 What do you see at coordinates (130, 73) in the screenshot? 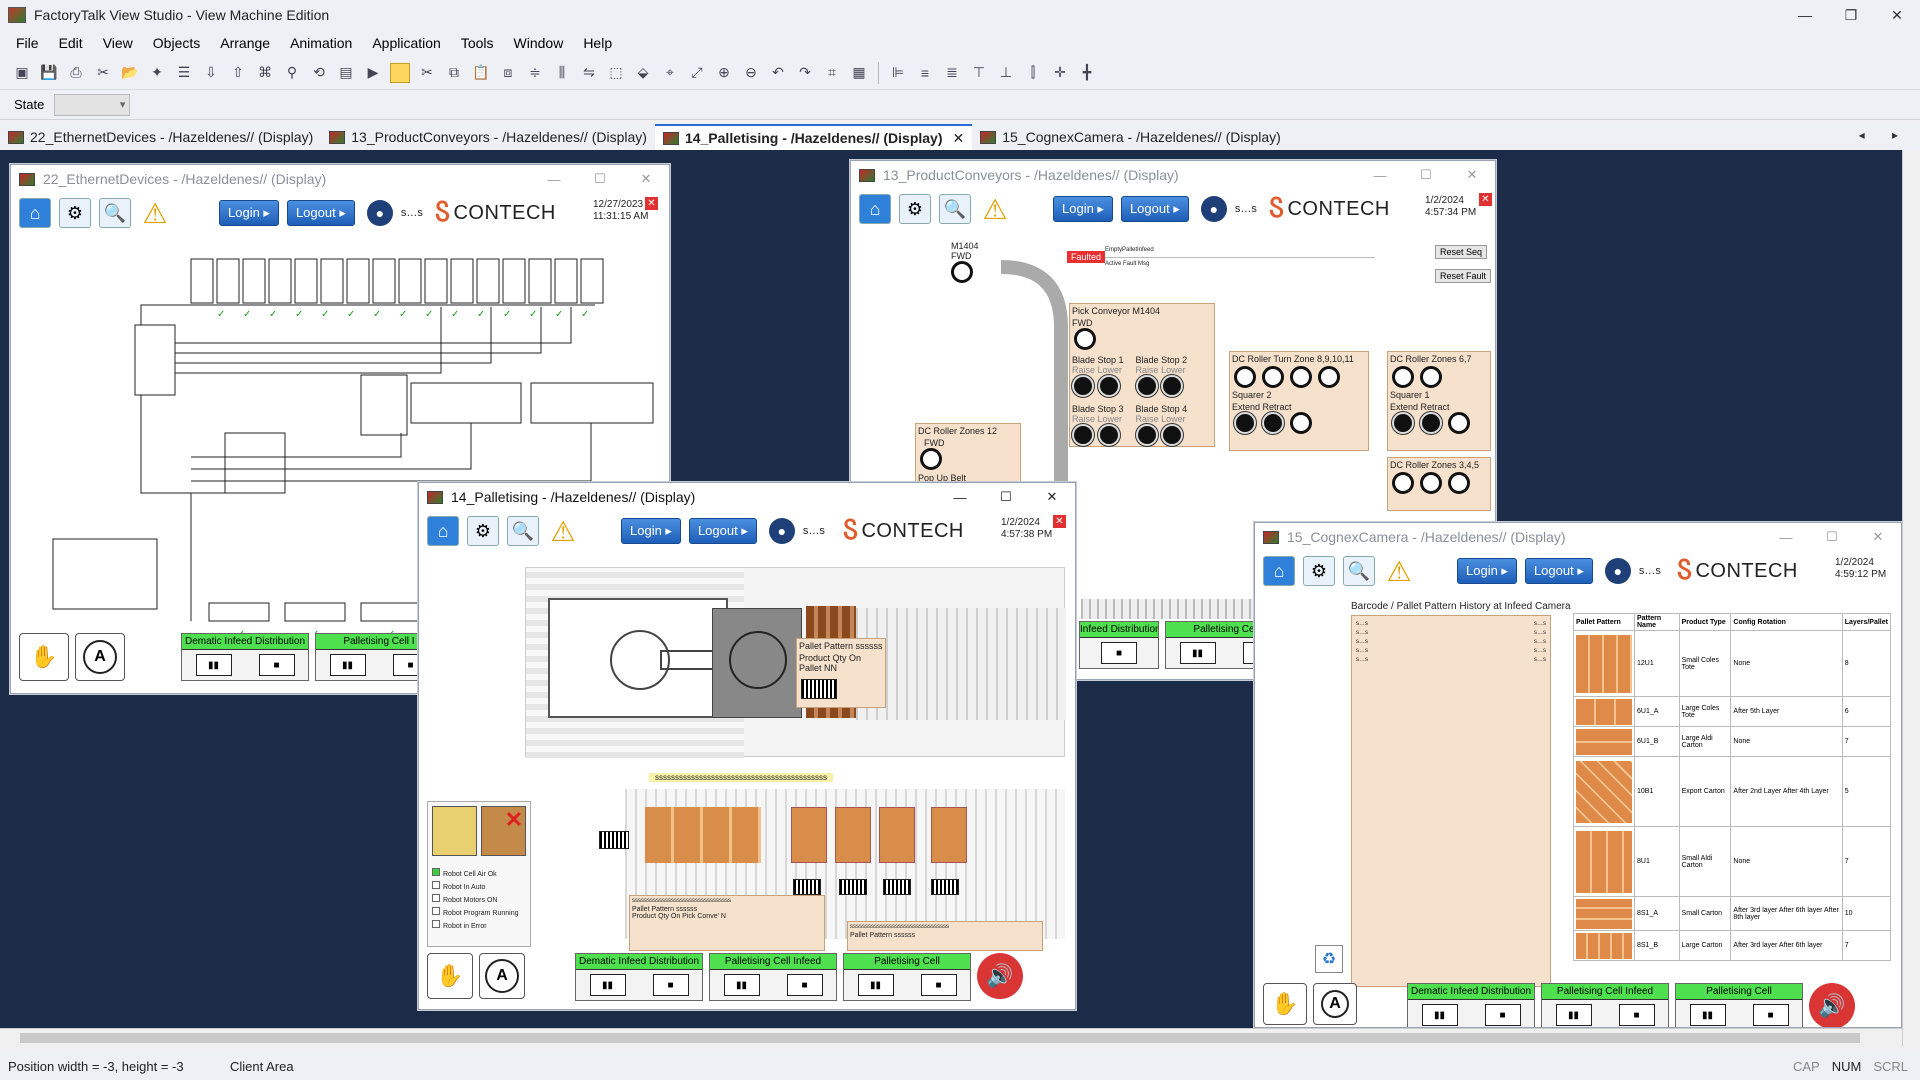
I see `open-icon: 📂` at bounding box center [130, 73].